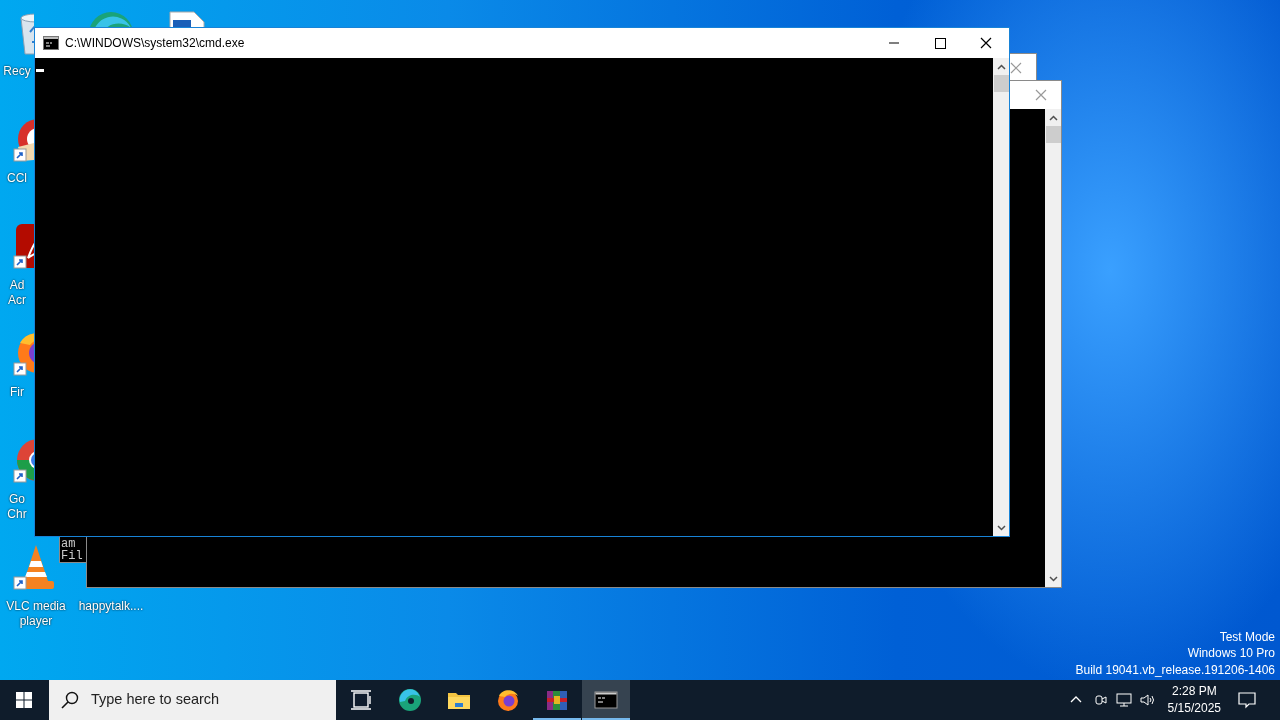 The height and width of the screenshot is (720, 1280). Describe the element at coordinates (17, 293) in the screenshot. I see `icon-label: Ad Acr` at that location.